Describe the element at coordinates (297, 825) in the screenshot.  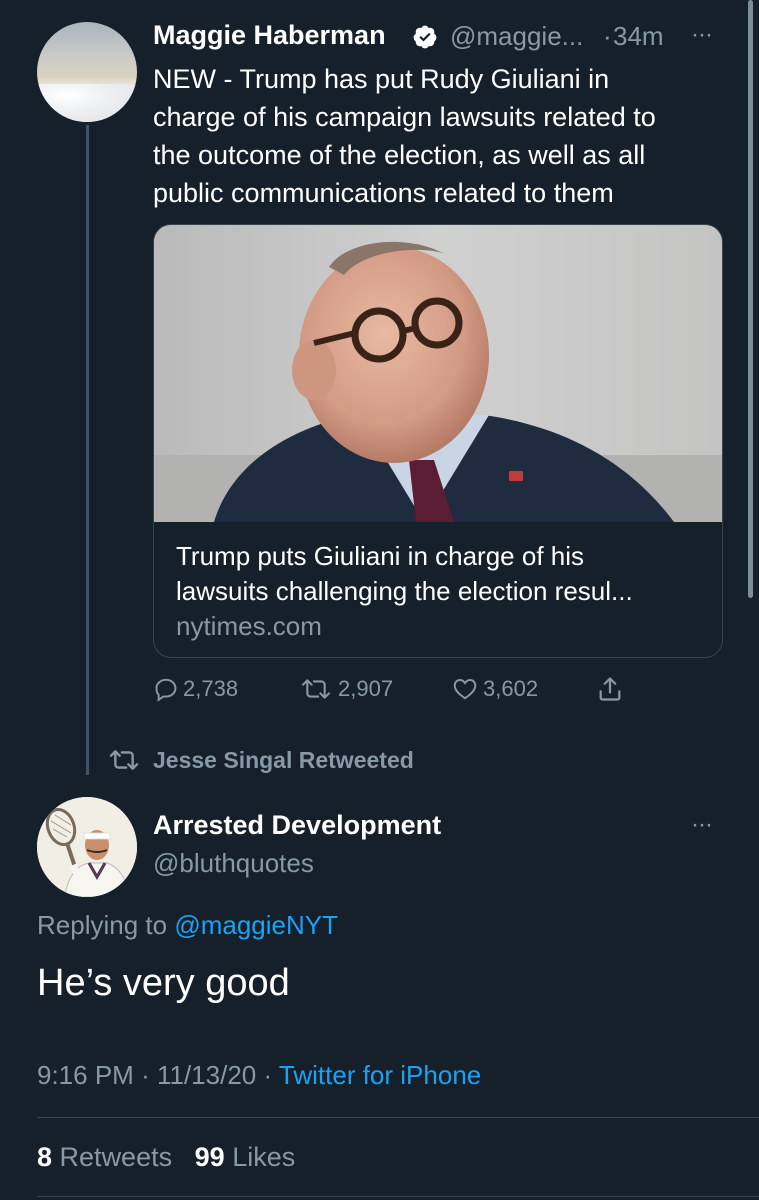
I see `author-name: Arrested Development` at that location.